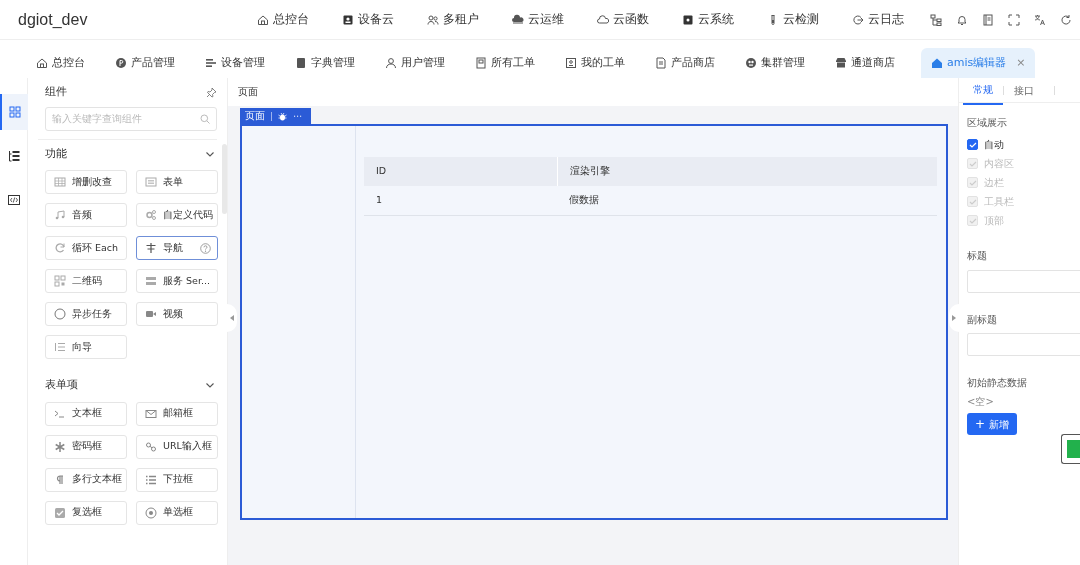 This screenshot has height=565, width=1080. Describe the element at coordinates (255, 116) in the screenshot. I see `toolbar-label: 页面` at that location.